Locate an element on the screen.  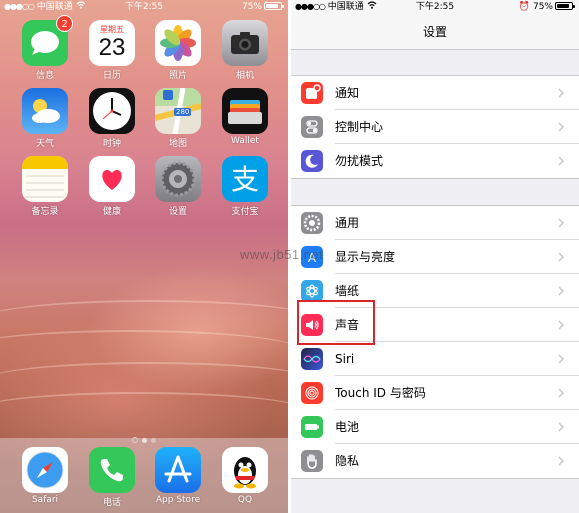
calendar-day: 23 is located at coordinates (112, 47).